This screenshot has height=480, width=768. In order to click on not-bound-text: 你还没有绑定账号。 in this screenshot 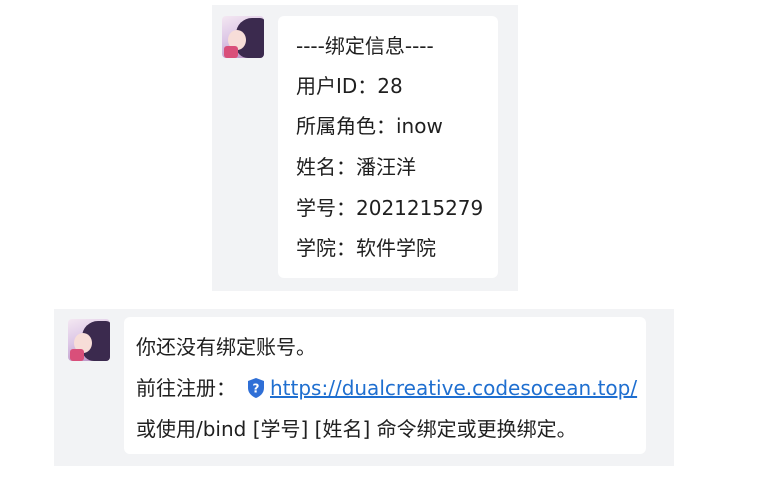, I will do `click(226, 347)`.